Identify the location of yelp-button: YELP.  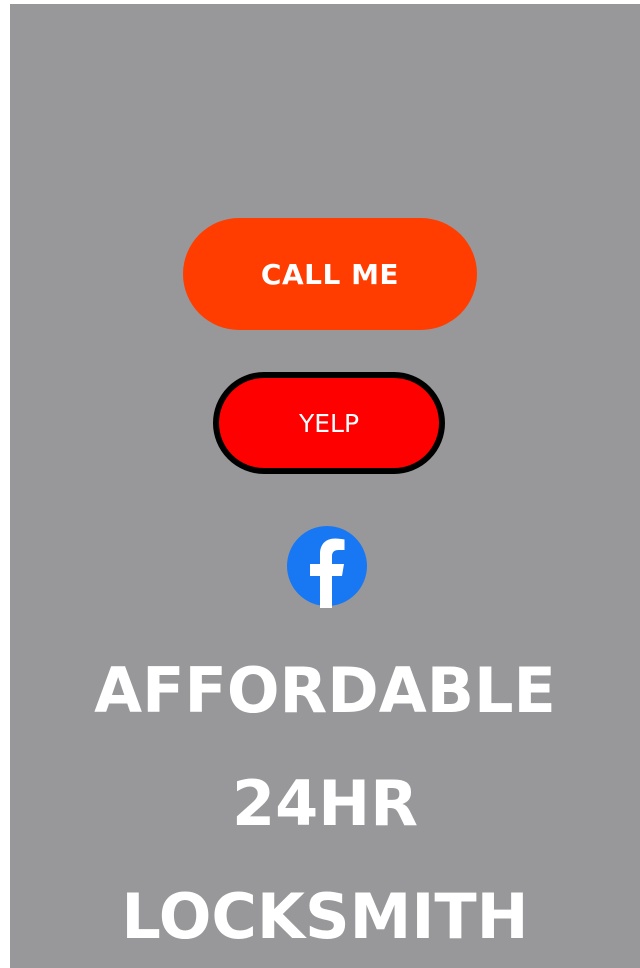
(329, 423).